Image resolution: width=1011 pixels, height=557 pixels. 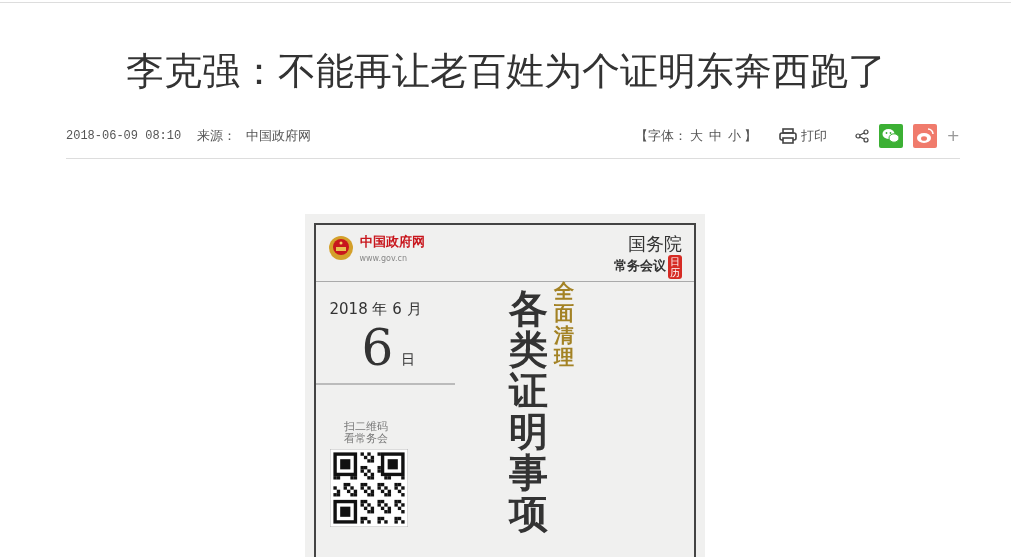 What do you see at coordinates (890, 135) in the screenshot?
I see `chat-bubbles-icon` at bounding box center [890, 135].